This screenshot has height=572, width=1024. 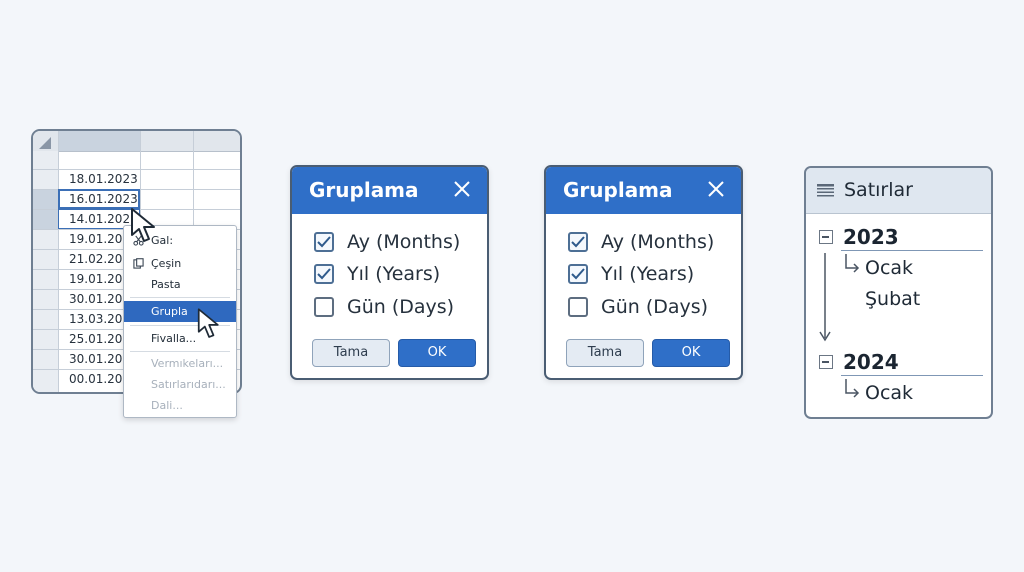 I want to click on rows-panel: Satırlar 2023 Ocak Şubat 2024 Ocak, so click(x=898, y=292).